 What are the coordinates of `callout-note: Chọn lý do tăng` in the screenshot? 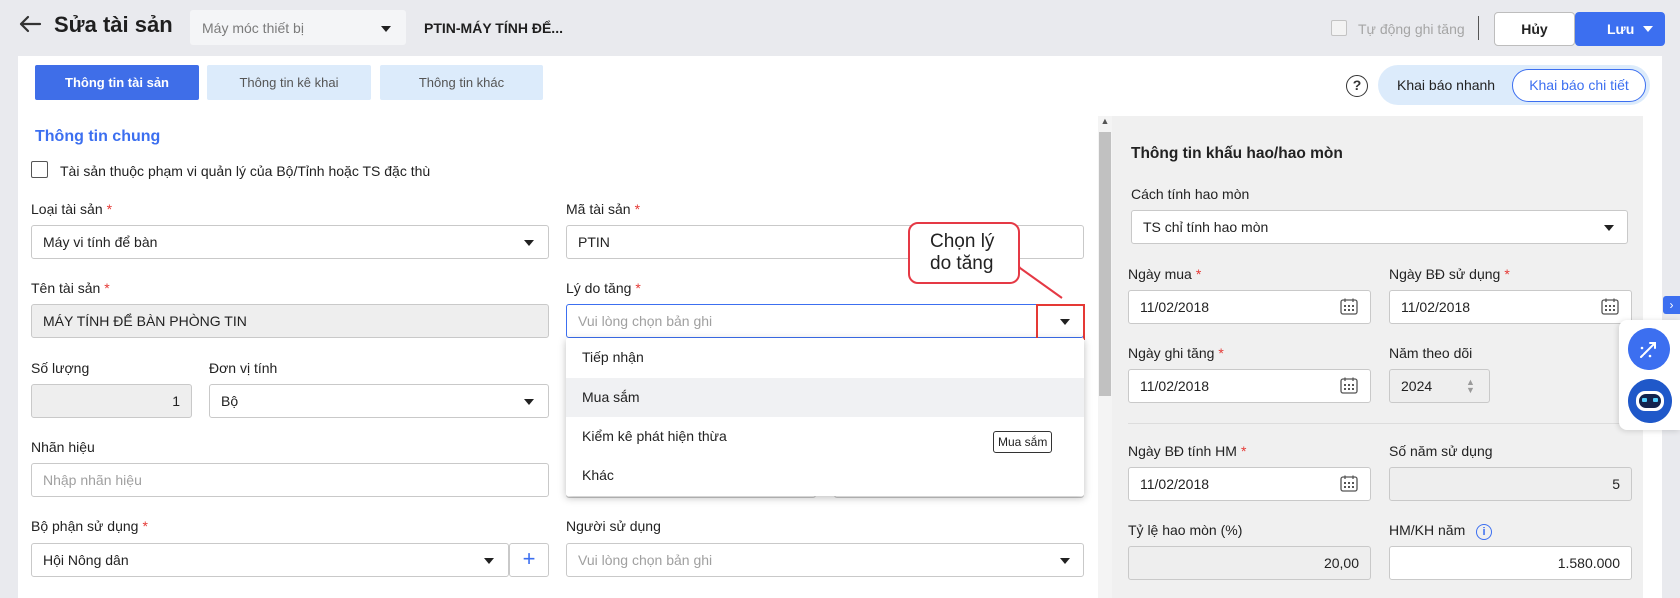 It's located at (964, 253).